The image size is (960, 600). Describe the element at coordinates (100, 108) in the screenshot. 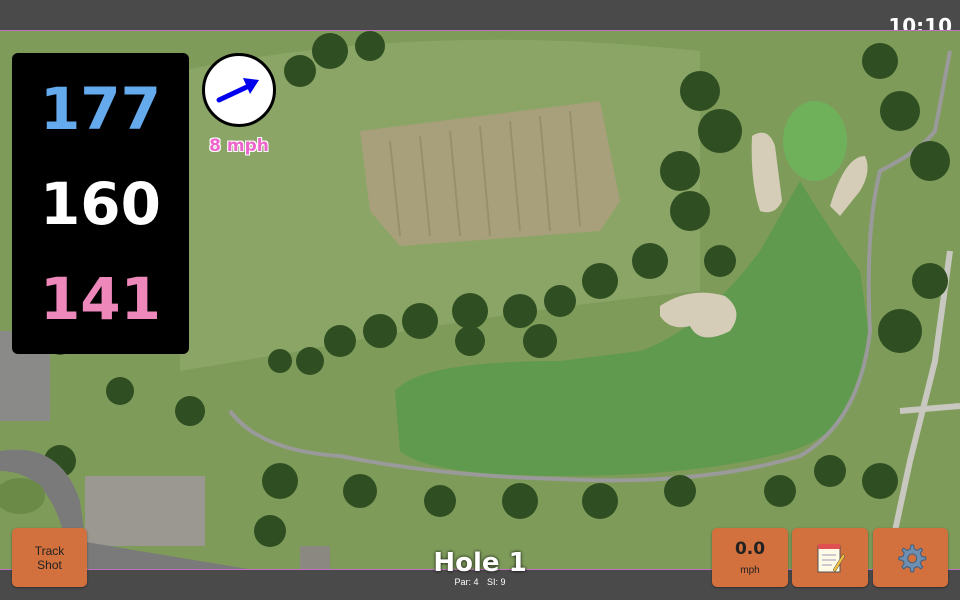

I see `back-yardage: 177` at that location.